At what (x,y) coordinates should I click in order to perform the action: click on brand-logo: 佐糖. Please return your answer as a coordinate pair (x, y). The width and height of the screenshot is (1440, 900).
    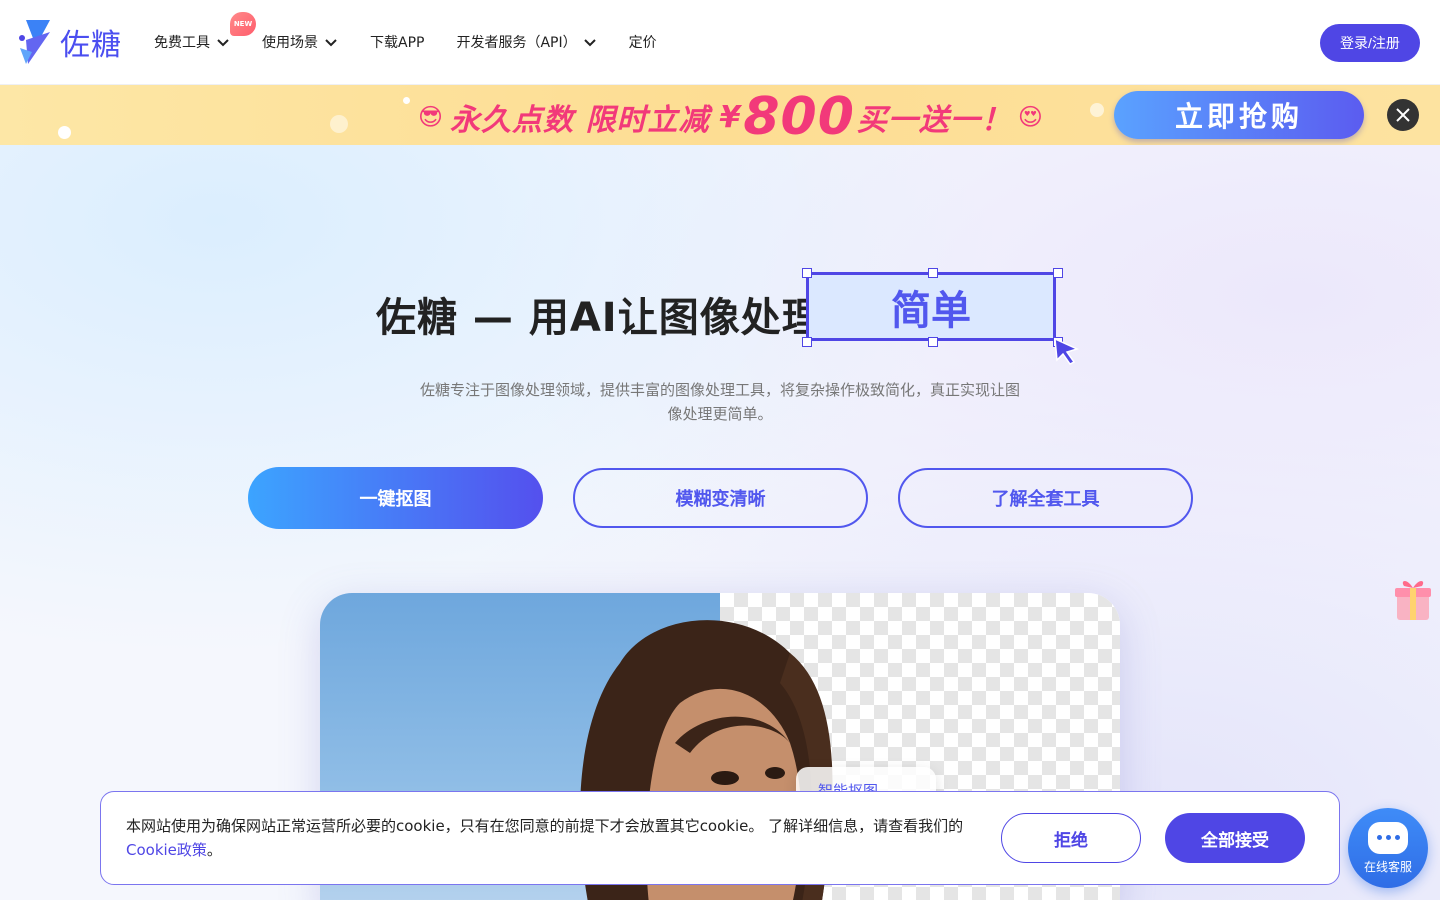
    Looking at the image, I should click on (70, 42).